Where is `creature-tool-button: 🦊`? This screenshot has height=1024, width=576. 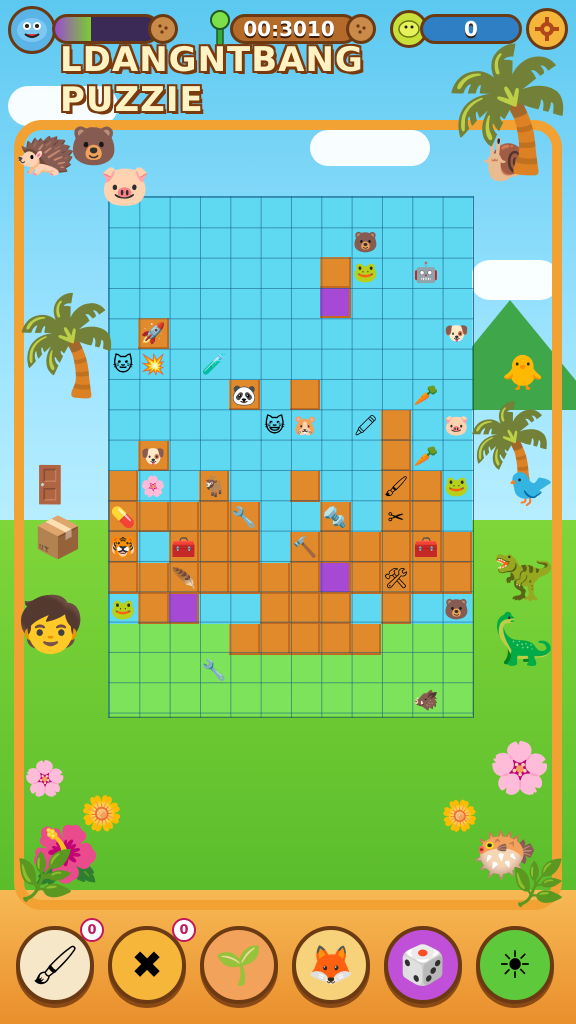
creature-tool-button: 🦊 is located at coordinates (331, 965).